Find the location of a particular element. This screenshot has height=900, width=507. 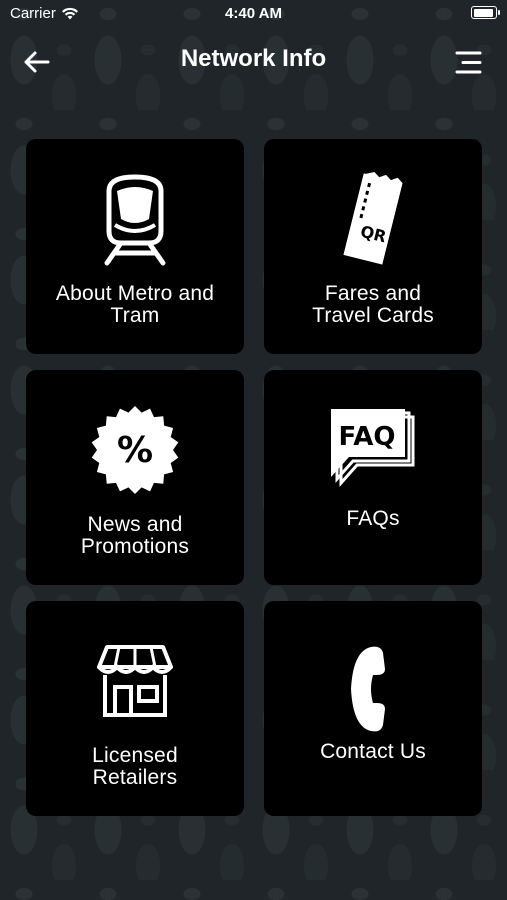

tram-icon is located at coordinates (135, 220).